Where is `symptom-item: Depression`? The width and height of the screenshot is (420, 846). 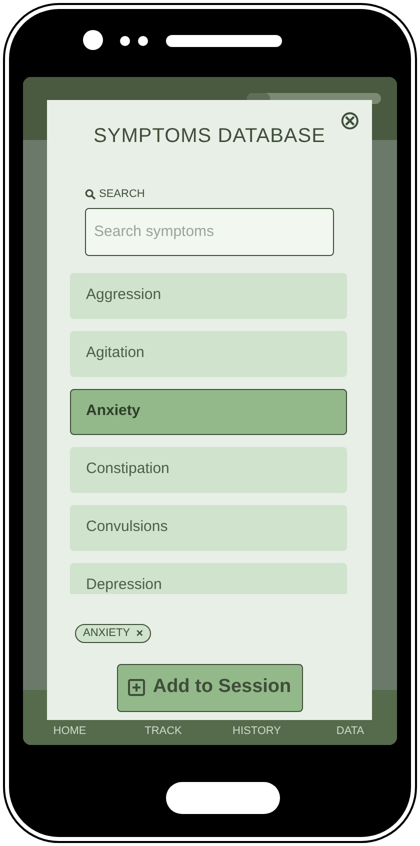
symptom-item: Depression is located at coordinates (208, 578).